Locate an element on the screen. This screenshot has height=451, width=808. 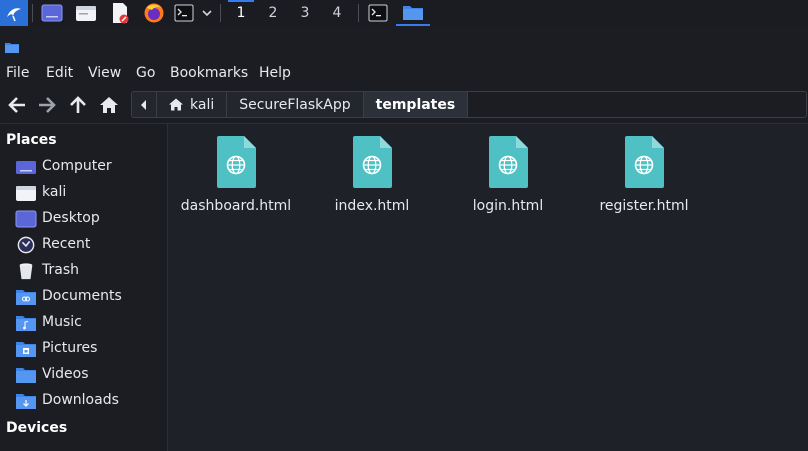
file-item-dashboard: dashboard.html is located at coordinates (236, 184).